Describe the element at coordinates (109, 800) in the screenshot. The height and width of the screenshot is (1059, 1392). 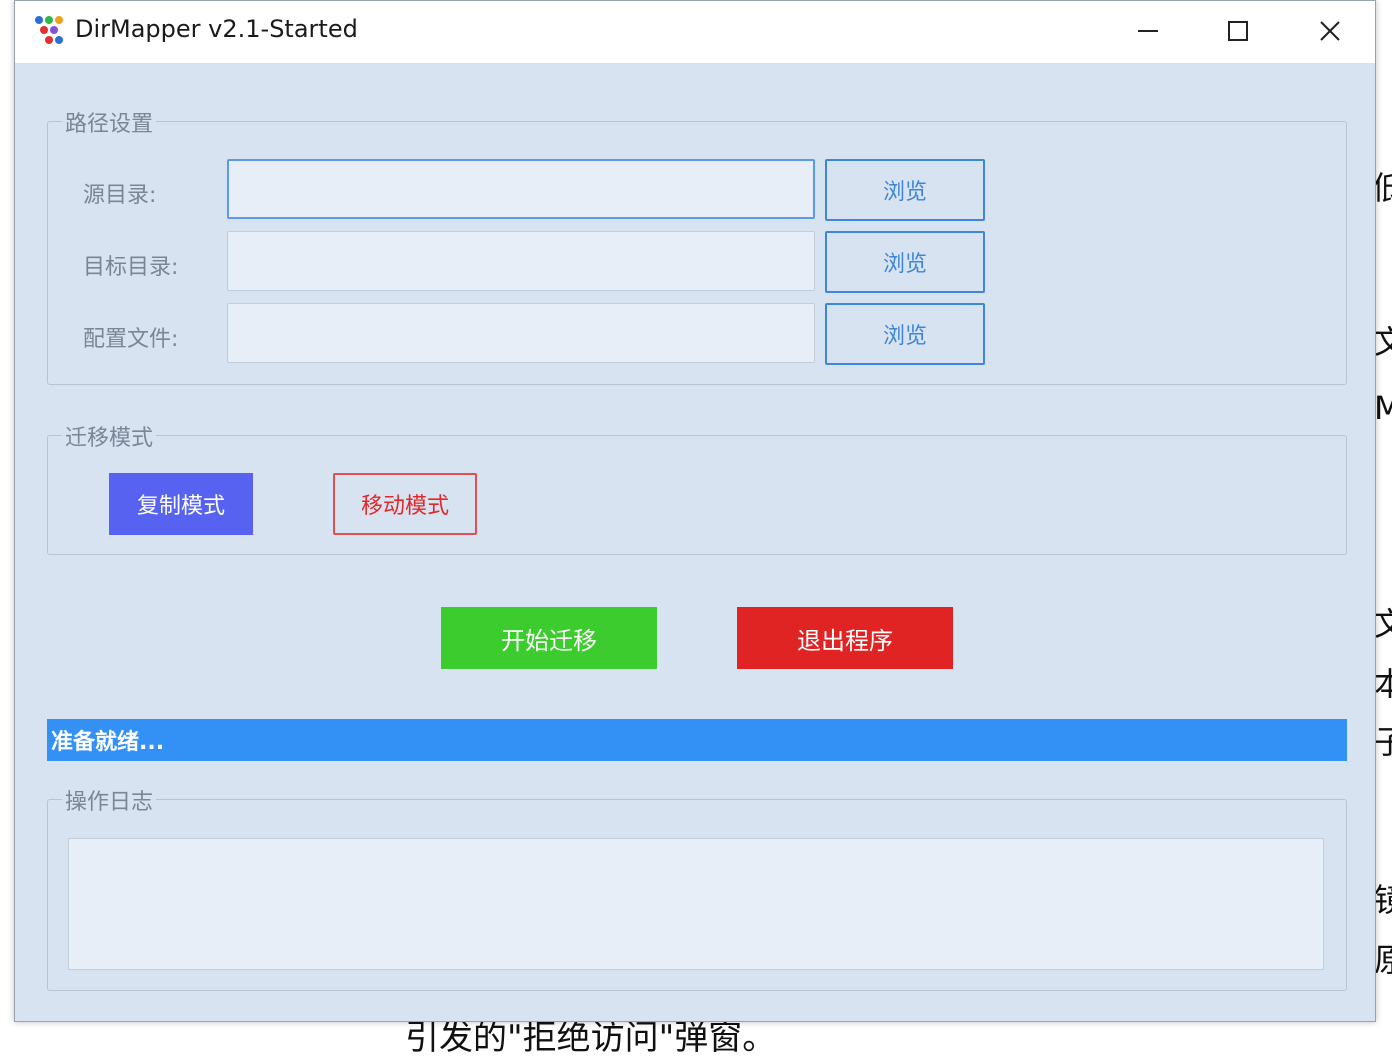
I see `operation-log-legend: 操作日志` at that location.